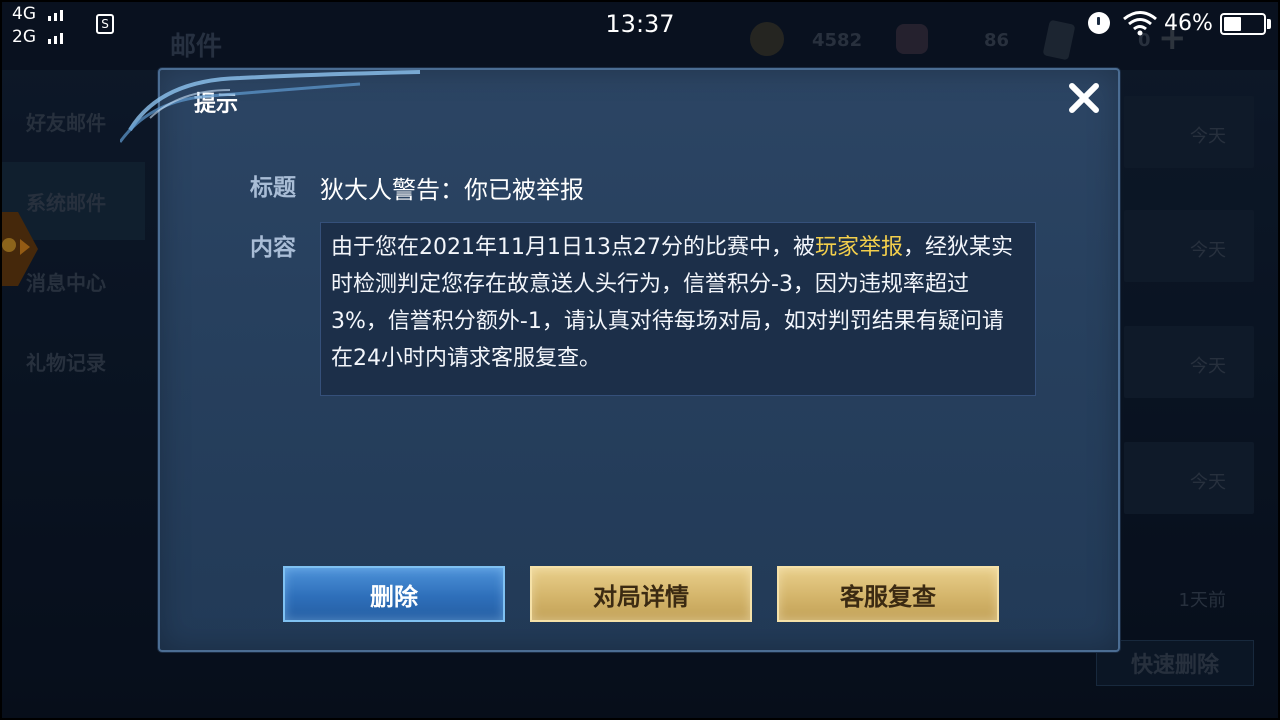 This screenshot has width=1280, height=720. I want to click on match-details-button: 对局详情, so click(641, 594).